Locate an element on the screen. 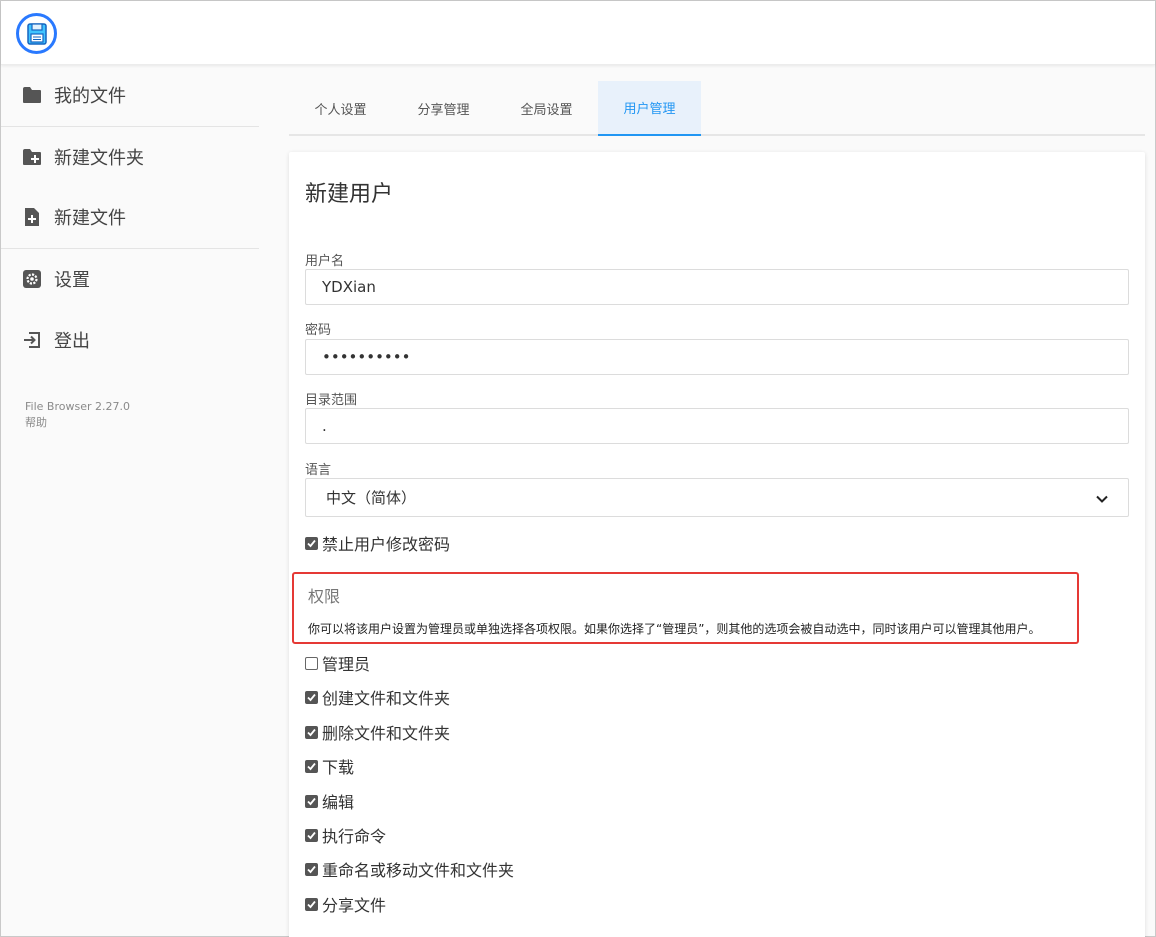 The height and width of the screenshot is (937, 1156). gear-icon is located at coordinates (32, 279).